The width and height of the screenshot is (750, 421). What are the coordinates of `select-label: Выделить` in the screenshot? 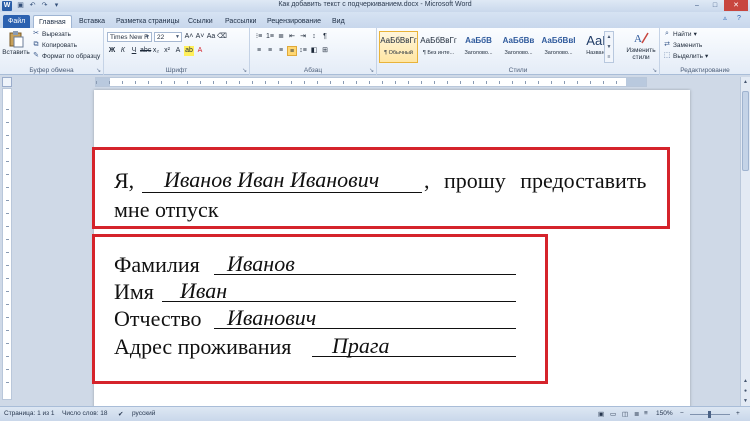 It's located at (688, 56).